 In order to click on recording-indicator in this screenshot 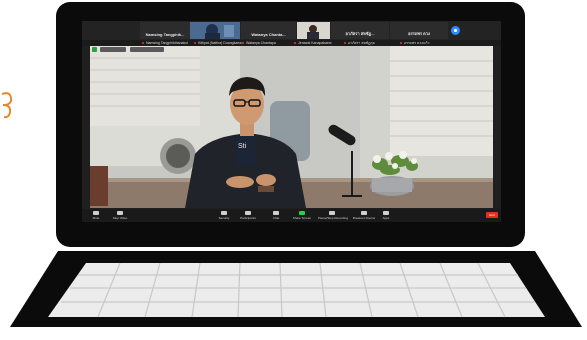, I will do `click(113, 49)`.